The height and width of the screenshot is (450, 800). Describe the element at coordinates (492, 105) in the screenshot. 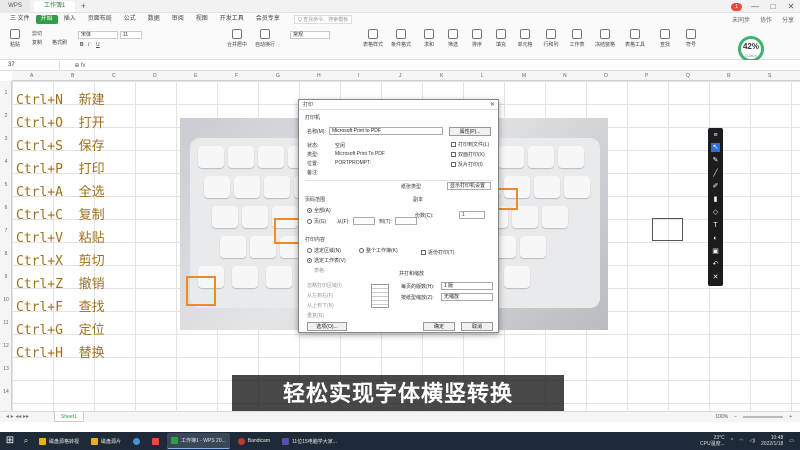

I see `dialog-close-icon: ✕` at that location.